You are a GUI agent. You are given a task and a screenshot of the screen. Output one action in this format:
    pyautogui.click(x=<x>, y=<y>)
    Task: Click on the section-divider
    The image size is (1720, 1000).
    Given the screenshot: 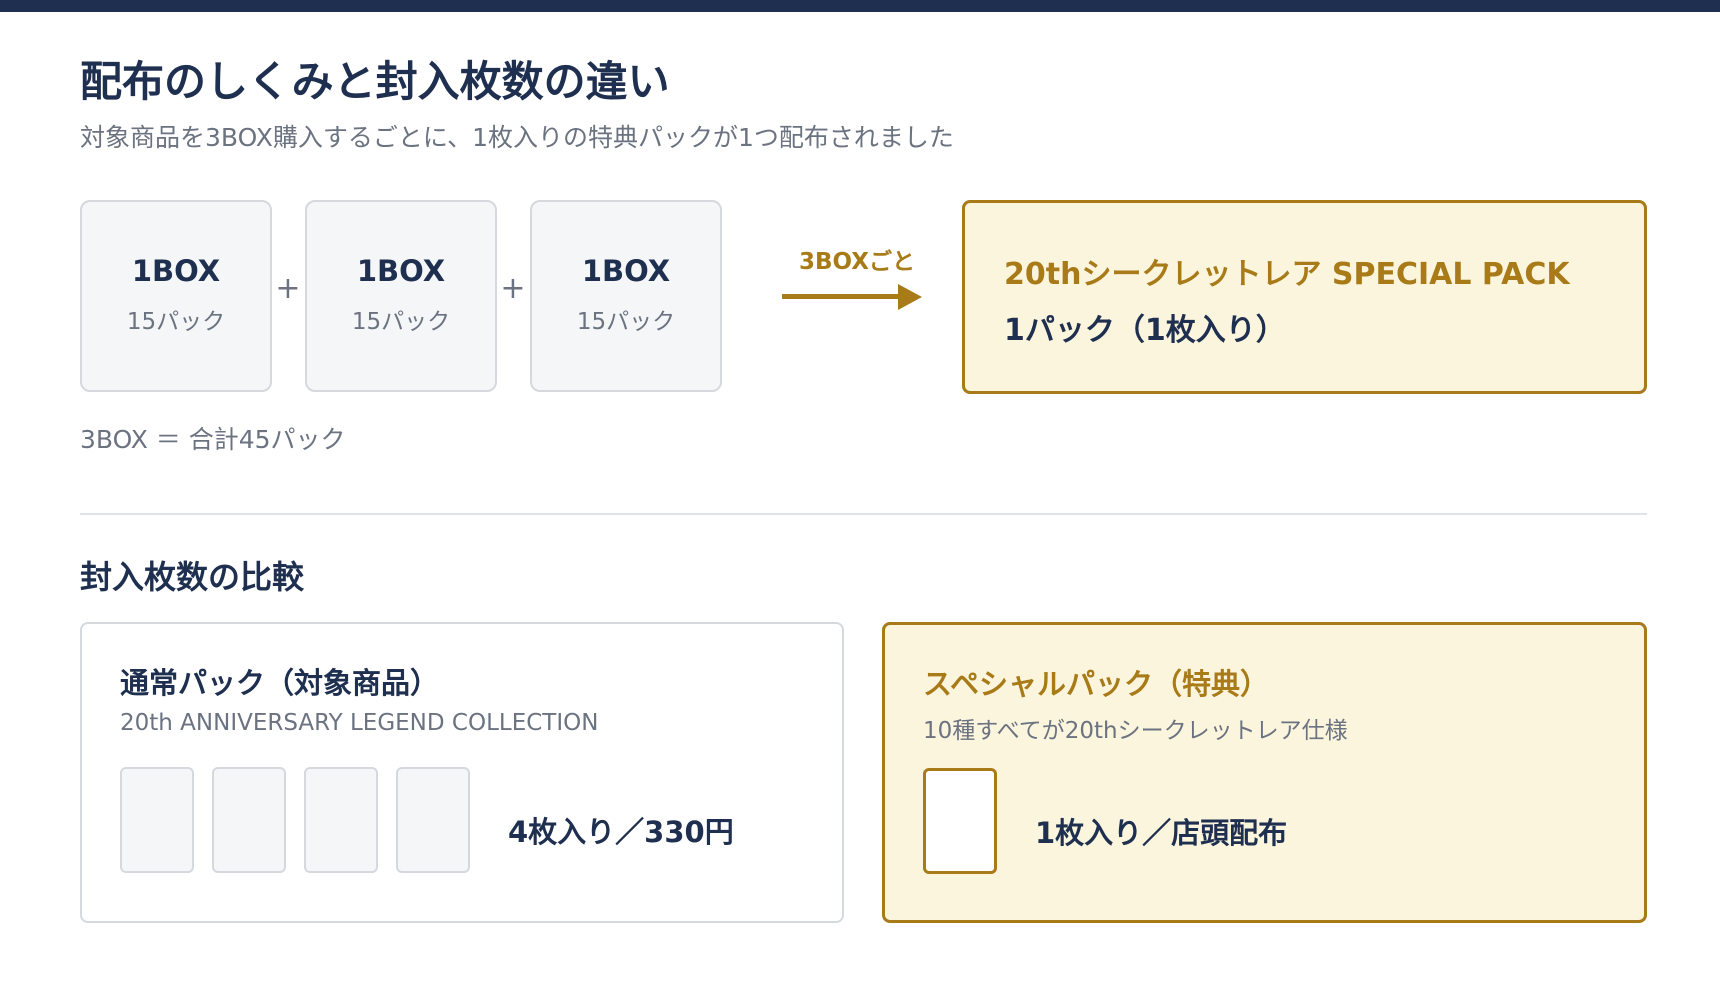 What is the action you would take?
    pyautogui.click(x=863, y=514)
    